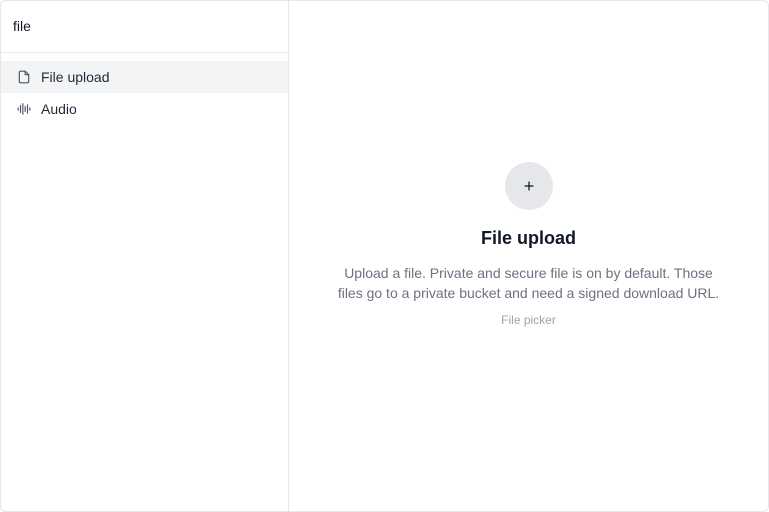 This screenshot has width=769, height=512. Describe the element at coordinates (144, 77) in the screenshot. I see `list-item-file-upload: File upload` at that location.